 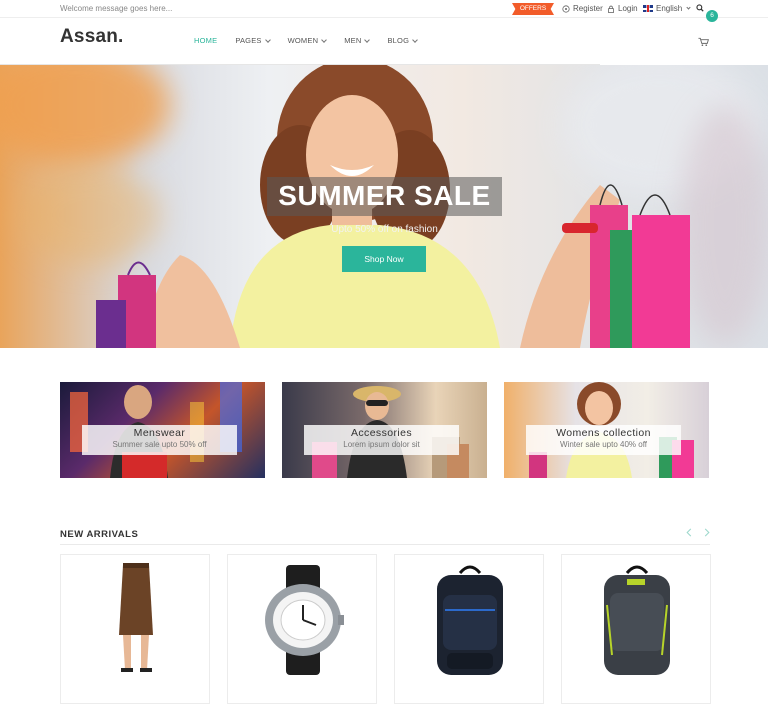 I want to click on category-subtitle: Summer sale upto 50% off, so click(x=159, y=444).